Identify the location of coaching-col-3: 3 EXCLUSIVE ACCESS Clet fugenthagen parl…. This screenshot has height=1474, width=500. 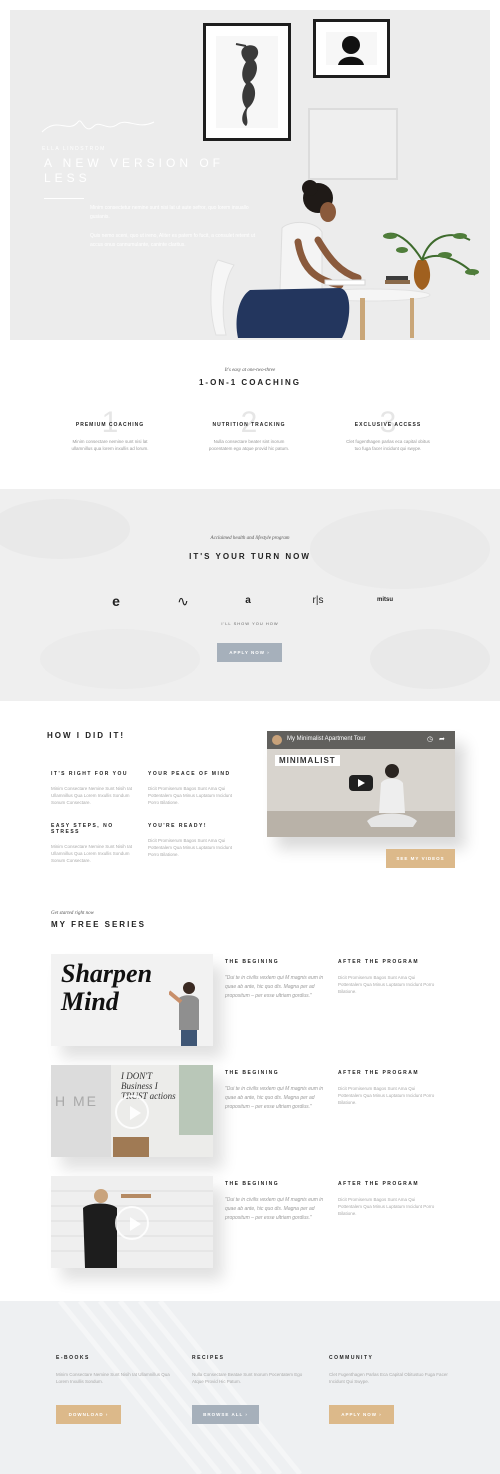
(388, 430).